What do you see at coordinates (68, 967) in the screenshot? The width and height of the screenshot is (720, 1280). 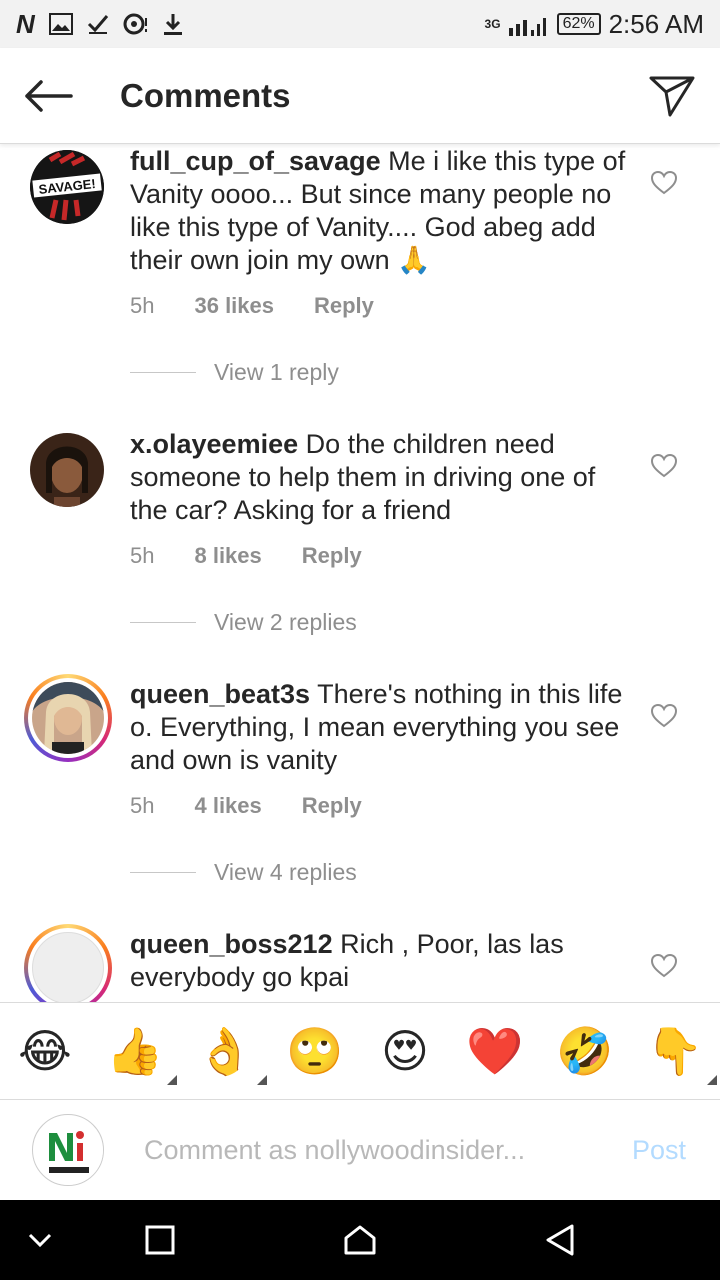 I see `empty-avatar` at bounding box center [68, 967].